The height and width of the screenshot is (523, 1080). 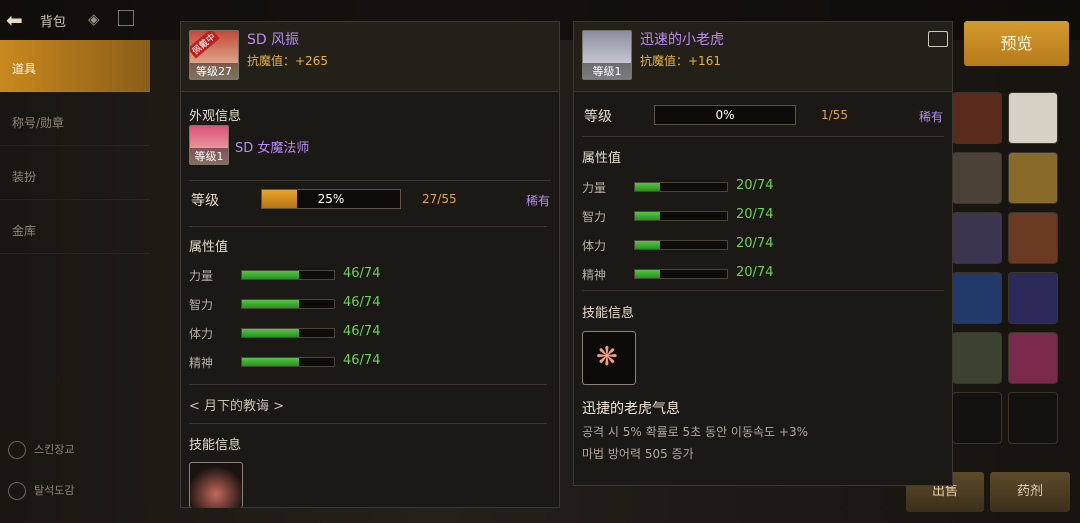 What do you see at coordinates (54, 490) in the screenshot?
I see `sidebar-bottom-label: 탈석도감` at bounding box center [54, 490].